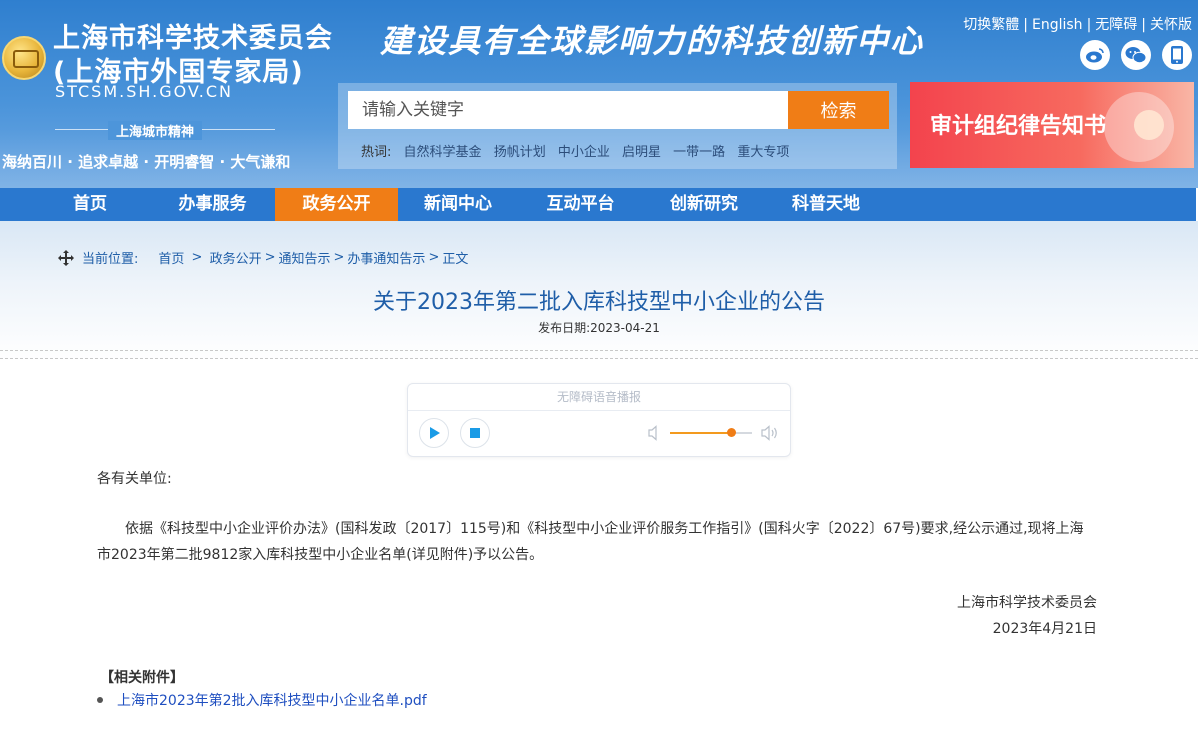  I want to click on nav-item-home: 首页, so click(90, 204).